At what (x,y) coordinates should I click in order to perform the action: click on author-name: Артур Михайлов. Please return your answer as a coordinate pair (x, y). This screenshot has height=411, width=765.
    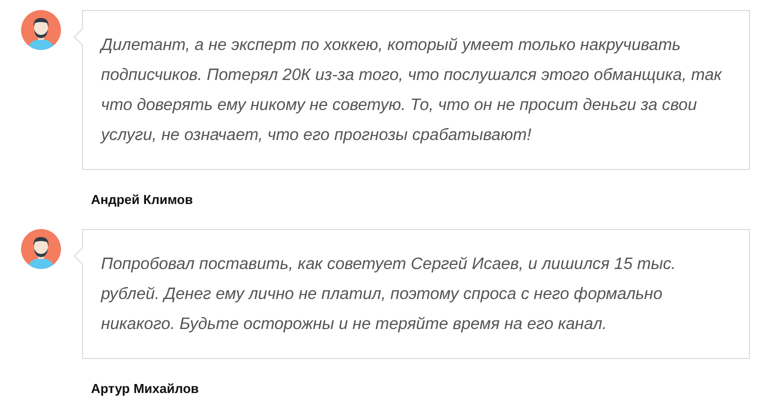
    Looking at the image, I should click on (145, 388).